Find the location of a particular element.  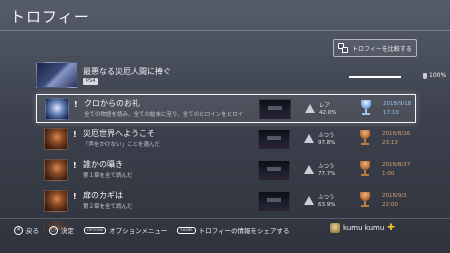

share-button: SHARE トロフィーの情報をシェアする is located at coordinates (233, 230).